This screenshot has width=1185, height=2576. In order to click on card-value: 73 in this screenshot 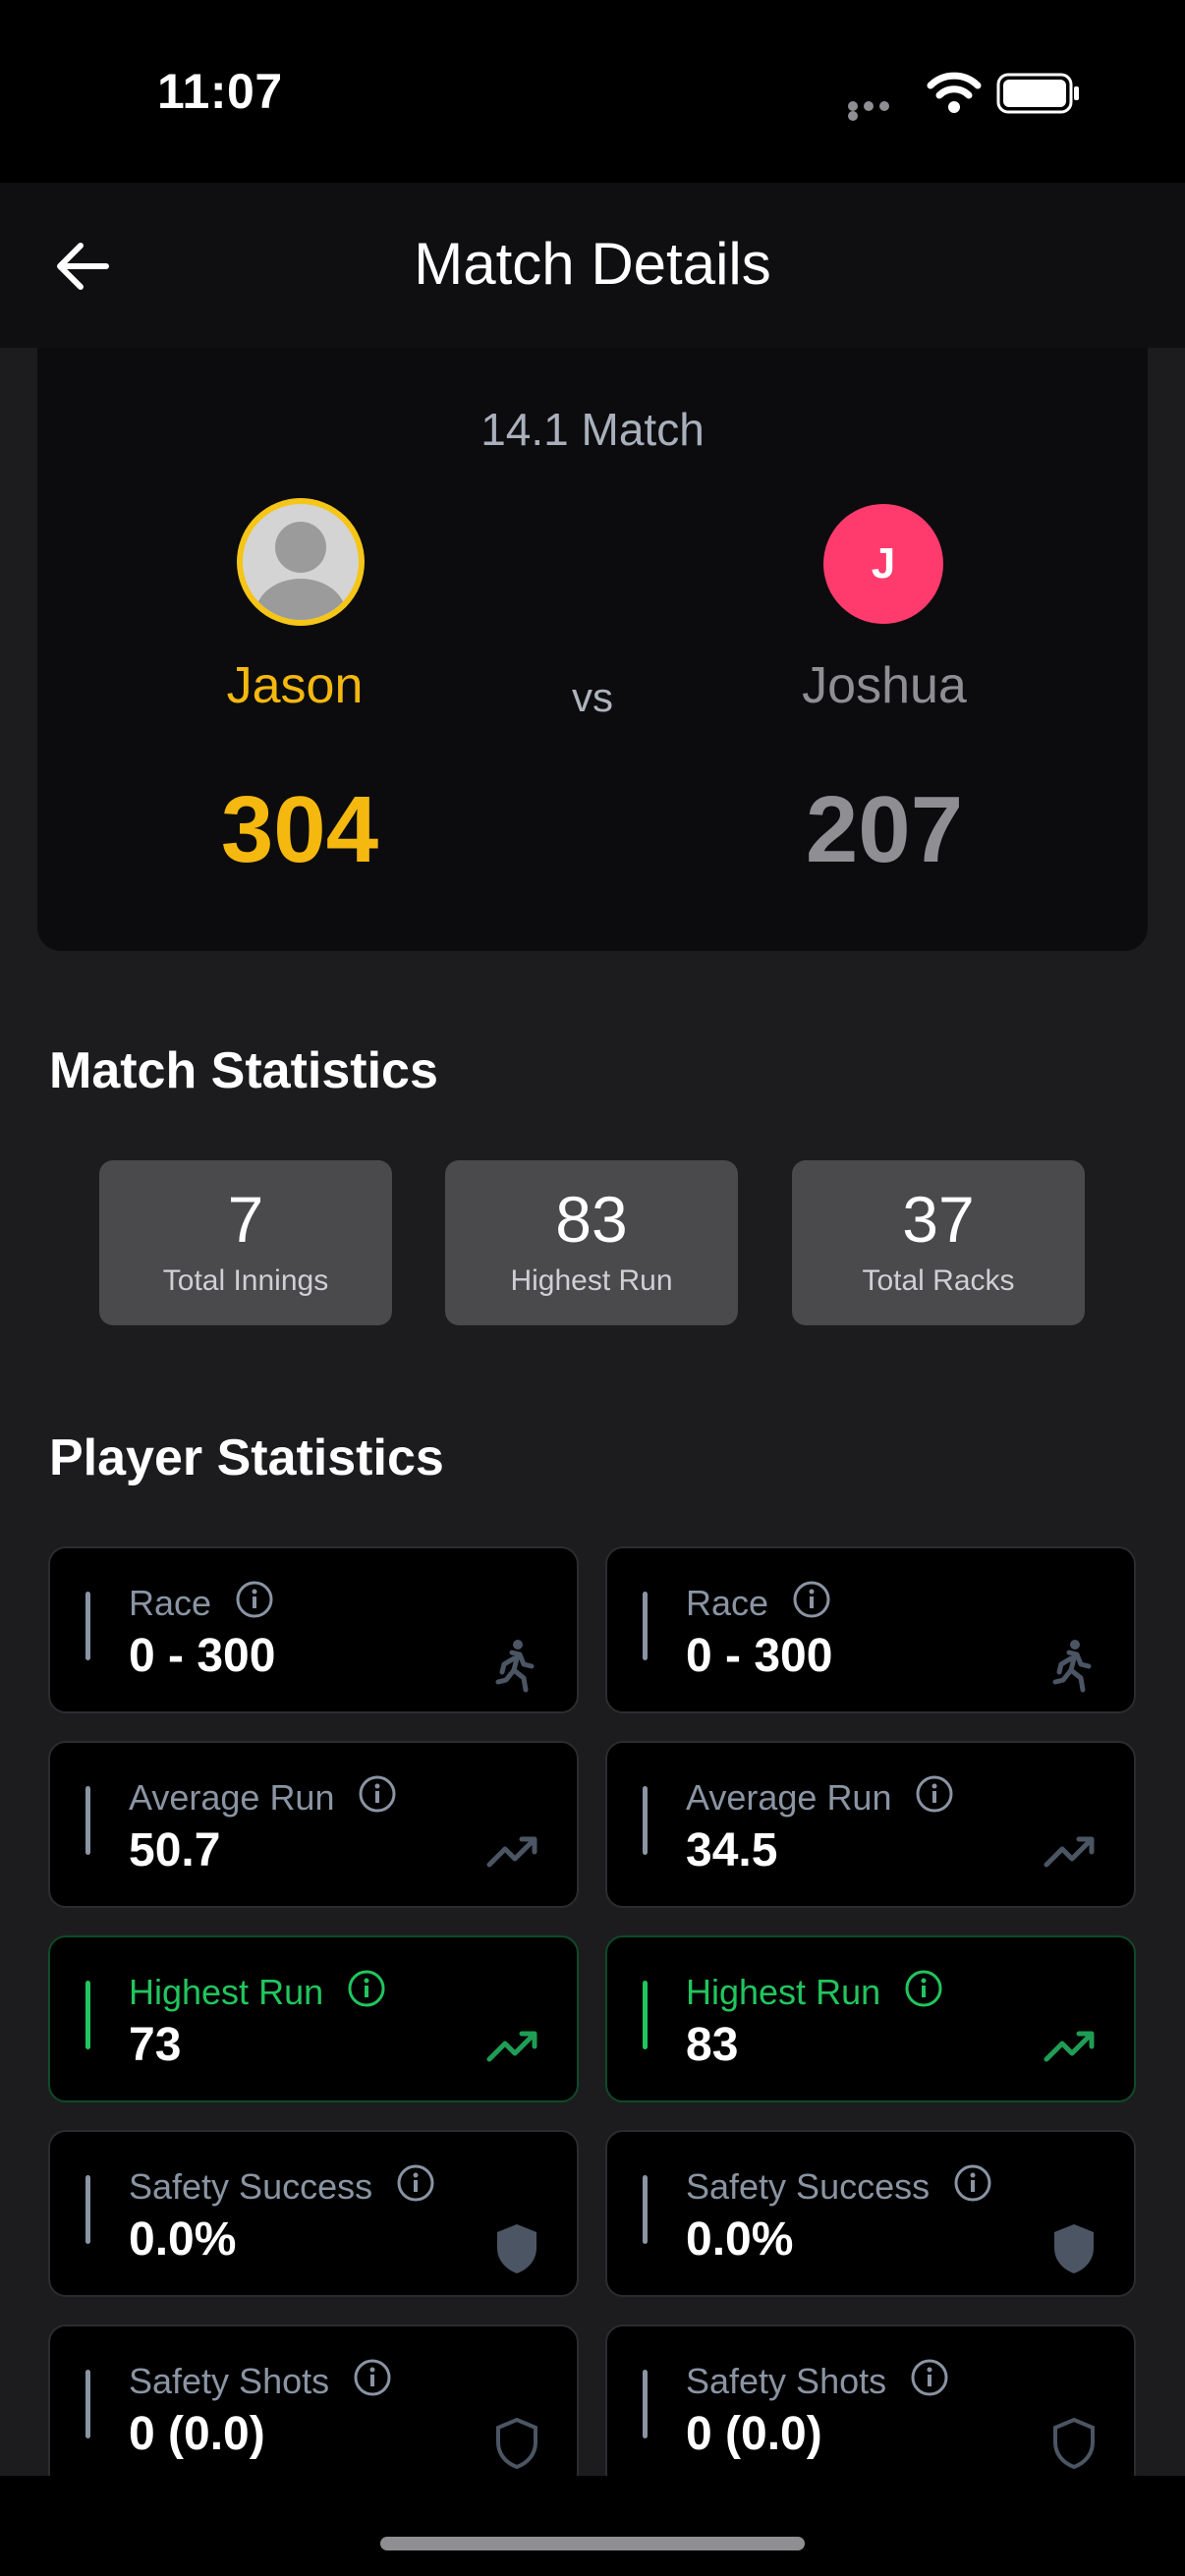, I will do `click(155, 2045)`.